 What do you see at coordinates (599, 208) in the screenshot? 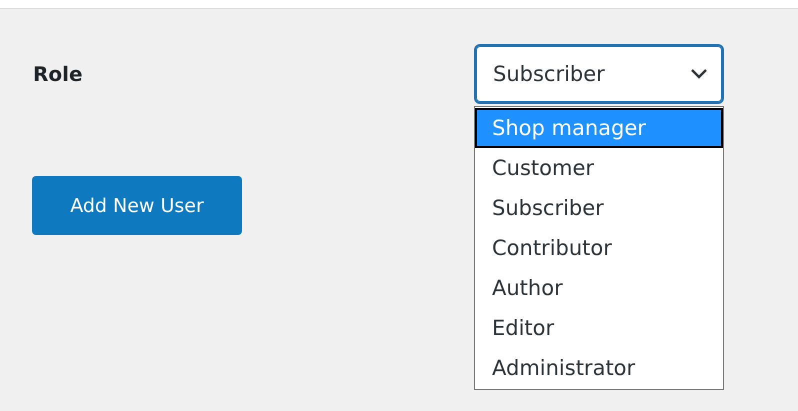
I see `dropdown-option: Subscriber` at bounding box center [599, 208].